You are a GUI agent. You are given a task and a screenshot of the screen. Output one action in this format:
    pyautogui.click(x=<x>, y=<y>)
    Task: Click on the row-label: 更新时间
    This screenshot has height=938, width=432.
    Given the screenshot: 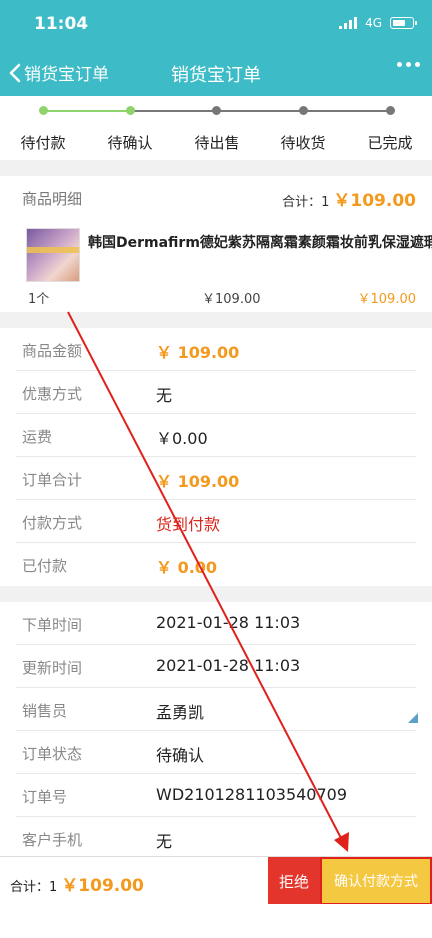 What is the action you would take?
    pyautogui.click(x=52, y=668)
    